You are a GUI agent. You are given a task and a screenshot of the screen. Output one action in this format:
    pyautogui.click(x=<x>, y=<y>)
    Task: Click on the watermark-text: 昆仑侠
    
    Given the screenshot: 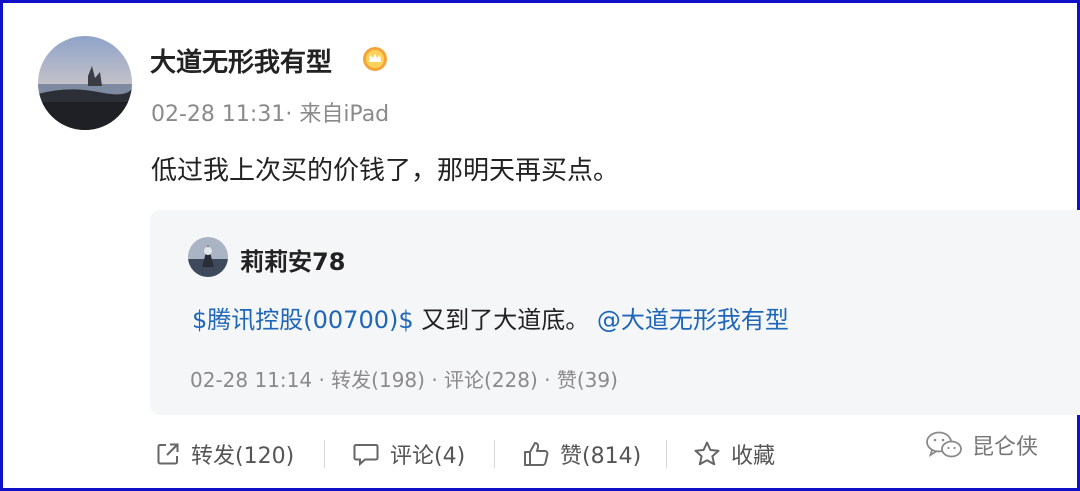 What is the action you would take?
    pyautogui.click(x=1005, y=447)
    